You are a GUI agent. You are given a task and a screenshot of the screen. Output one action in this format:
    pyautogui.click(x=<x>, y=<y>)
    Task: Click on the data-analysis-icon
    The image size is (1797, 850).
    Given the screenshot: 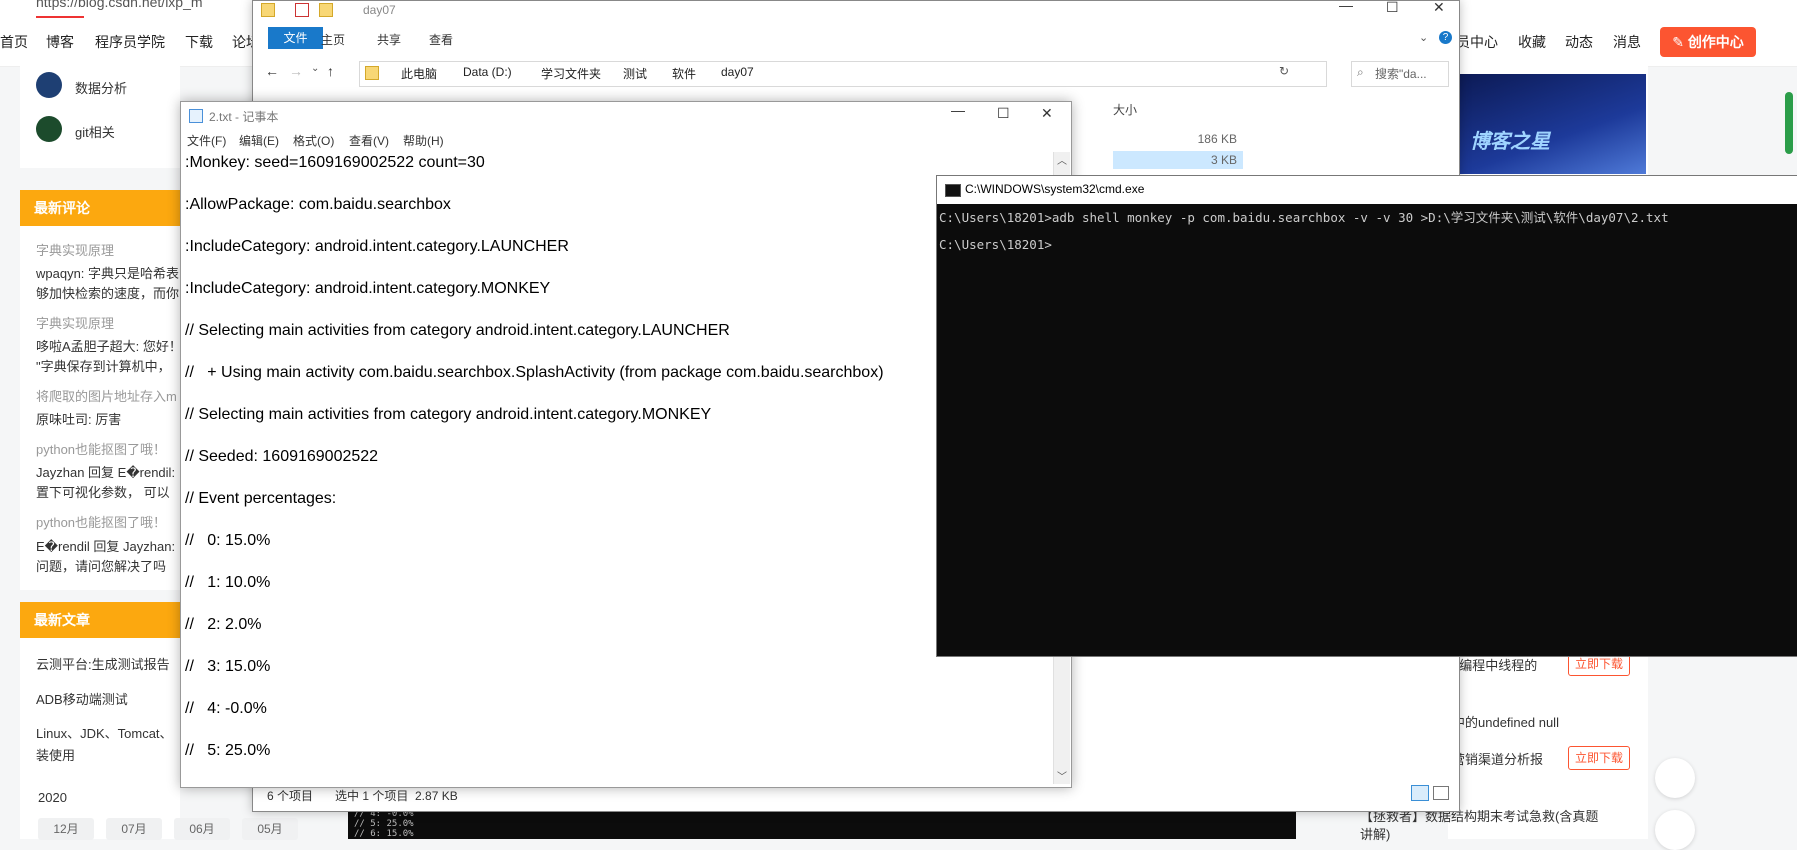 What is the action you would take?
    pyautogui.click(x=49, y=85)
    